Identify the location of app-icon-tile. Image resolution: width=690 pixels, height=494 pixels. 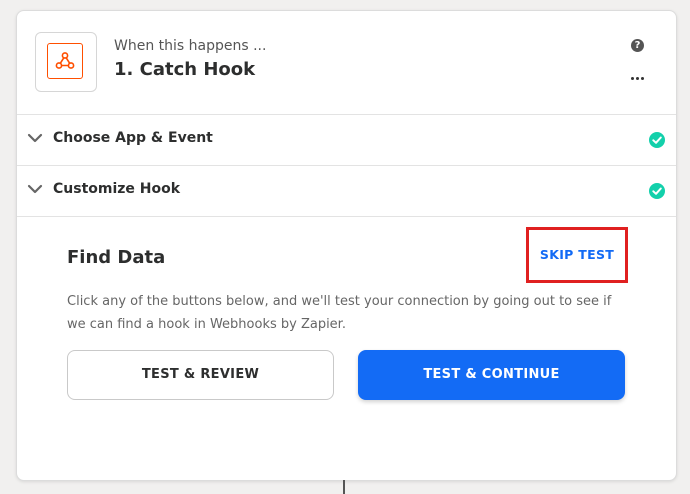
(66, 62).